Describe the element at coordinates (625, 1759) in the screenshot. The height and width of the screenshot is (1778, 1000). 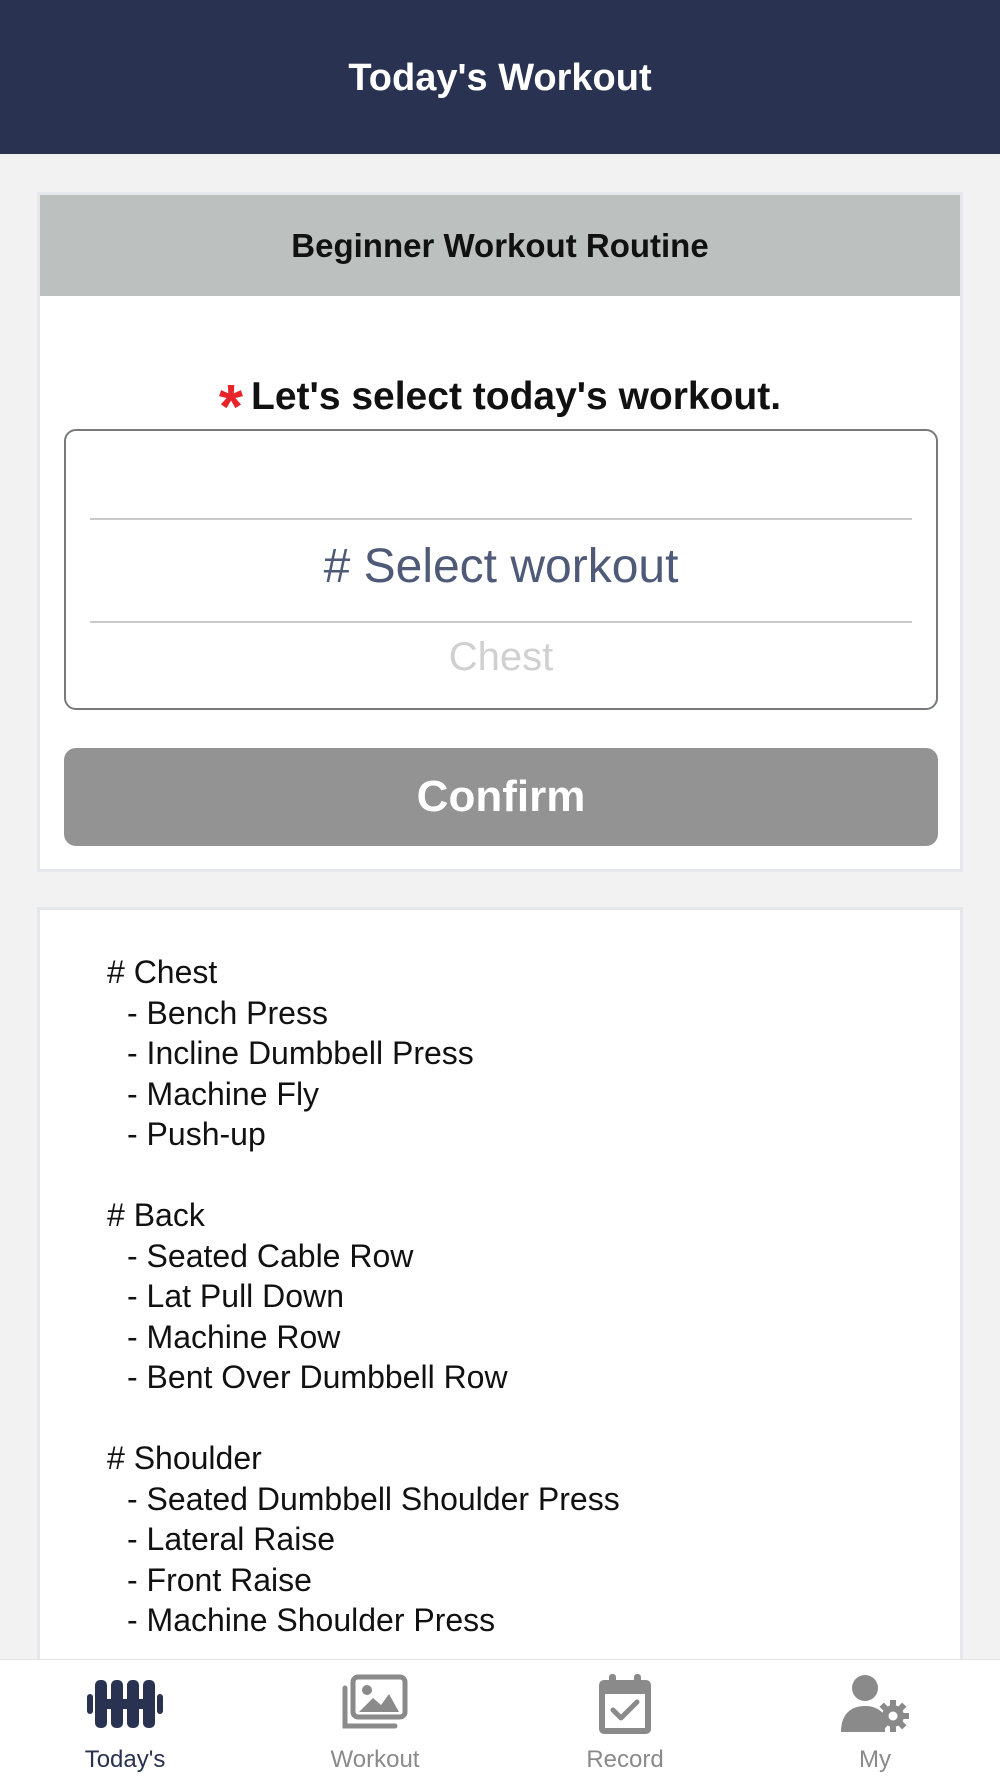
I see `tab-label: Record` at that location.